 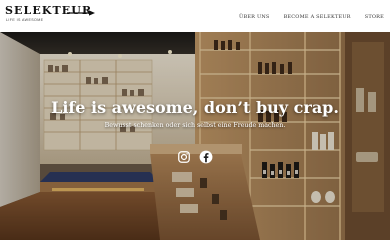 What do you see at coordinates (81, 13) in the screenshot?
I see `logo-arrow-icon` at bounding box center [81, 13].